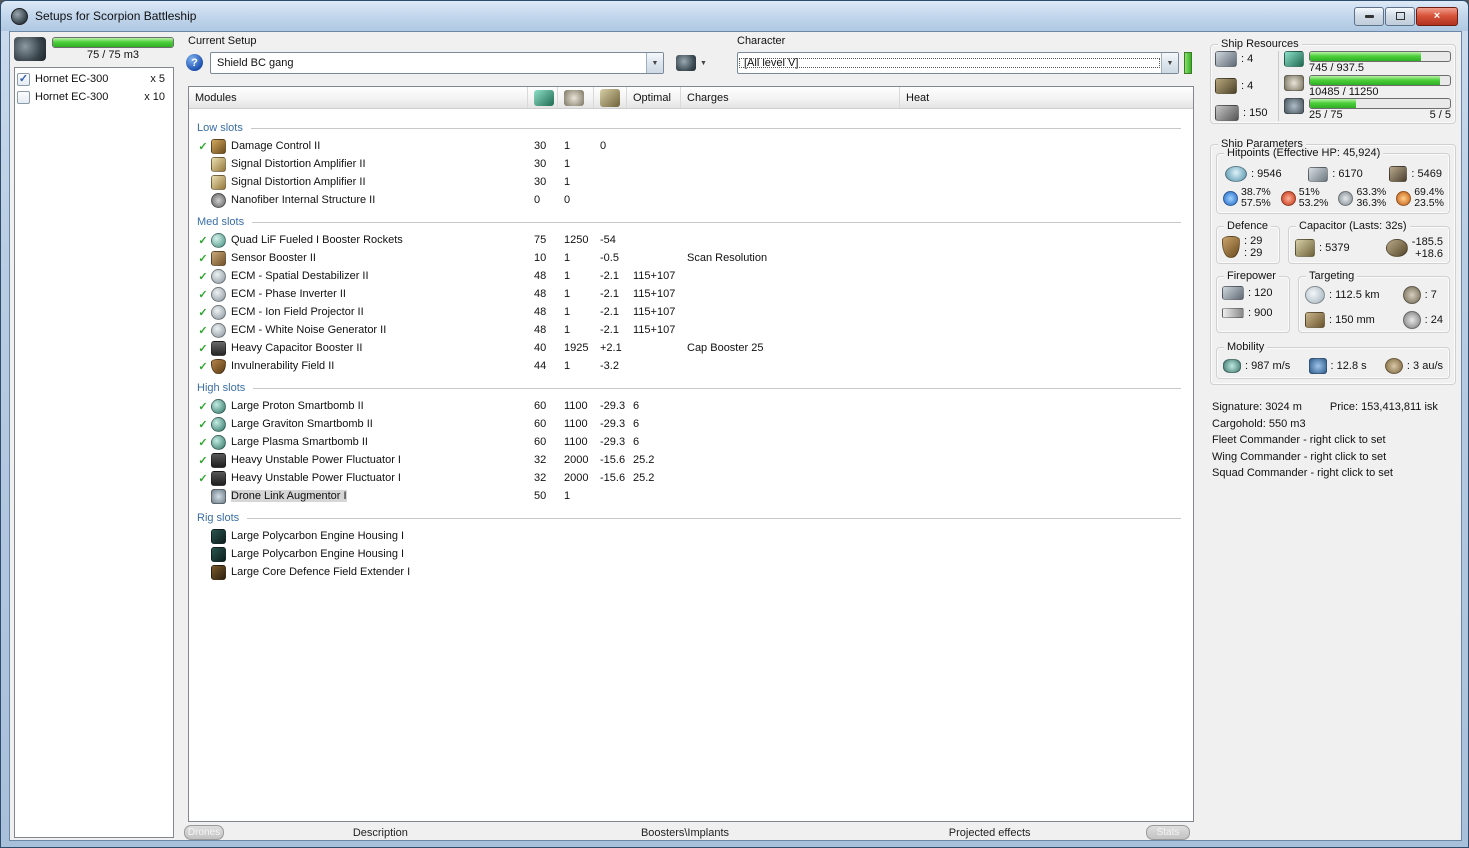 The width and height of the screenshot is (1469, 848). Describe the element at coordinates (23, 79) in the screenshot. I see `checkbox-checked: ✓` at that location.